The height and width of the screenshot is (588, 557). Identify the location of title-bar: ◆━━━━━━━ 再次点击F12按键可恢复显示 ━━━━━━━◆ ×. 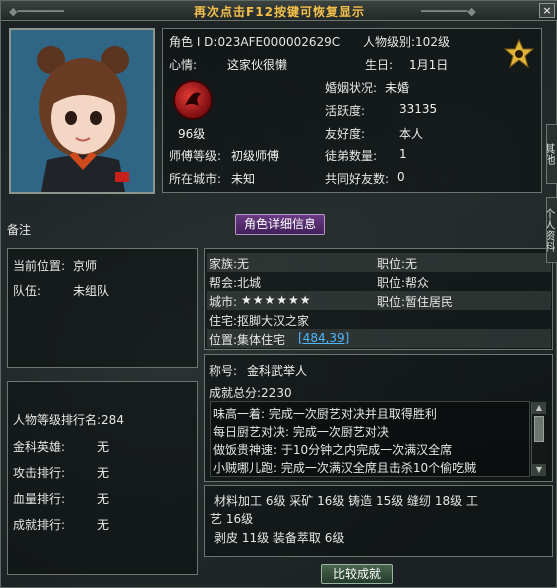
(279, 11).